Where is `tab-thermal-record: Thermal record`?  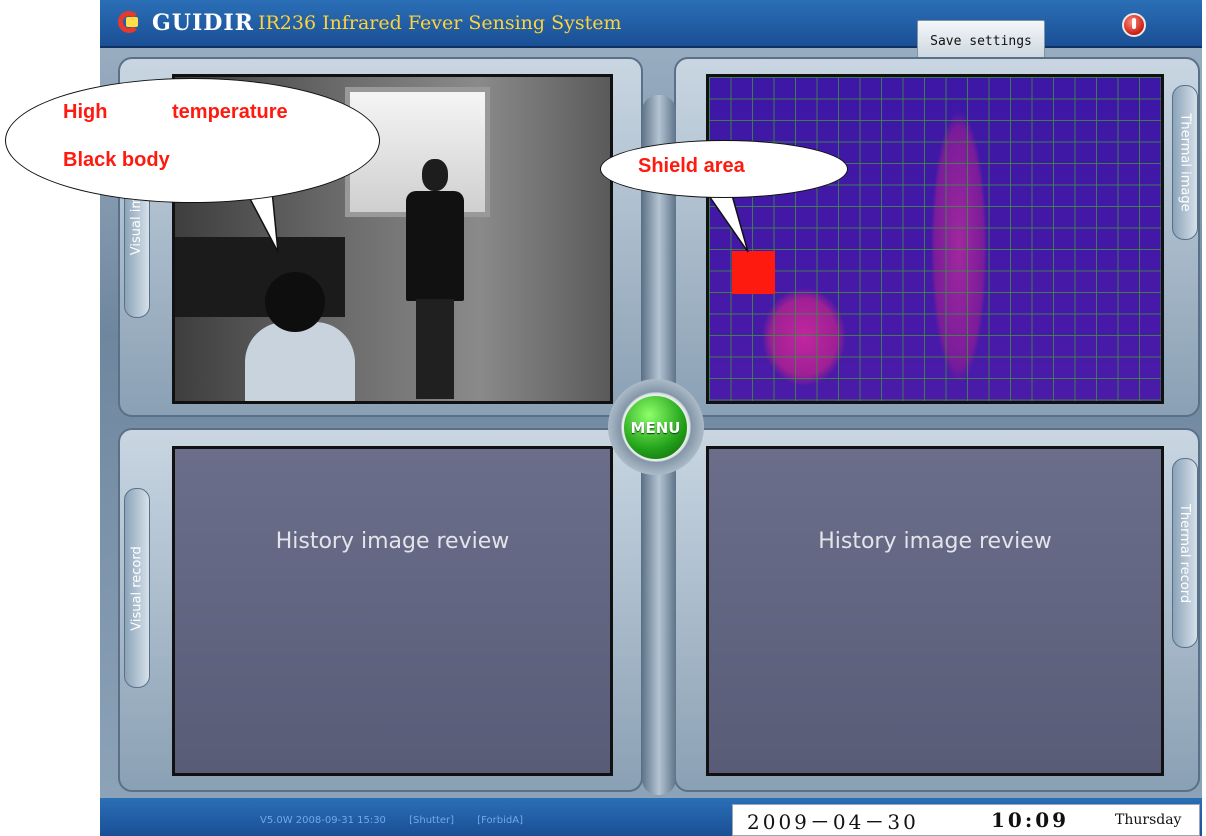 tab-thermal-record: Thermal record is located at coordinates (1185, 553).